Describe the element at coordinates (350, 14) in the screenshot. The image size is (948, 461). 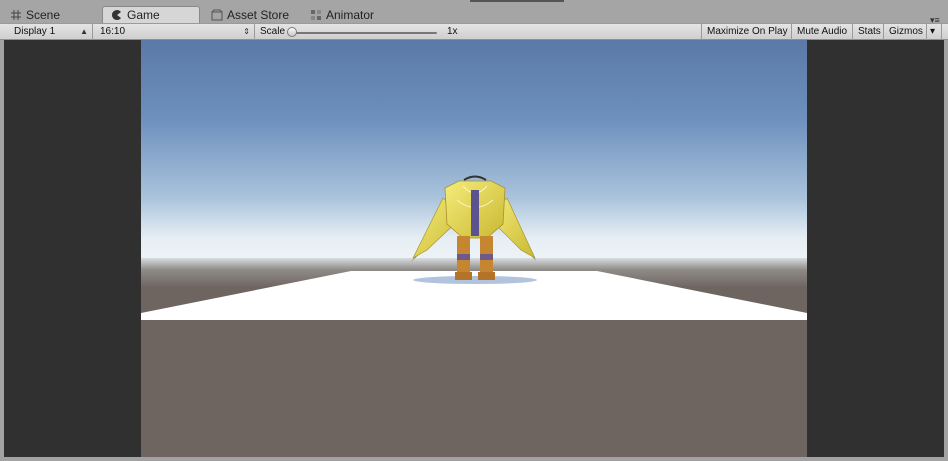
I see `tab-animator-label: Animator` at that location.